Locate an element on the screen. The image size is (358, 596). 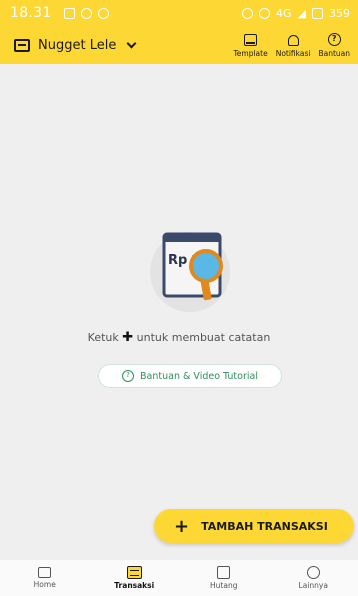
nav-item-transaksi: Transaksi is located at coordinates (134, 578).